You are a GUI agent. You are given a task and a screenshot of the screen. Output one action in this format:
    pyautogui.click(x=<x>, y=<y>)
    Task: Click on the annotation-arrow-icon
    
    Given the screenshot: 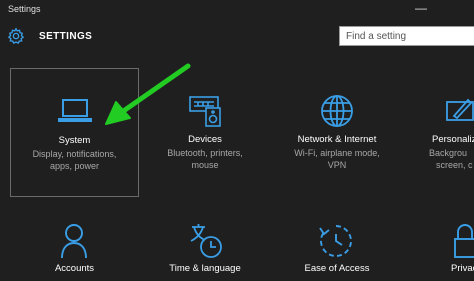 What is the action you would take?
    pyautogui.click(x=148, y=94)
    